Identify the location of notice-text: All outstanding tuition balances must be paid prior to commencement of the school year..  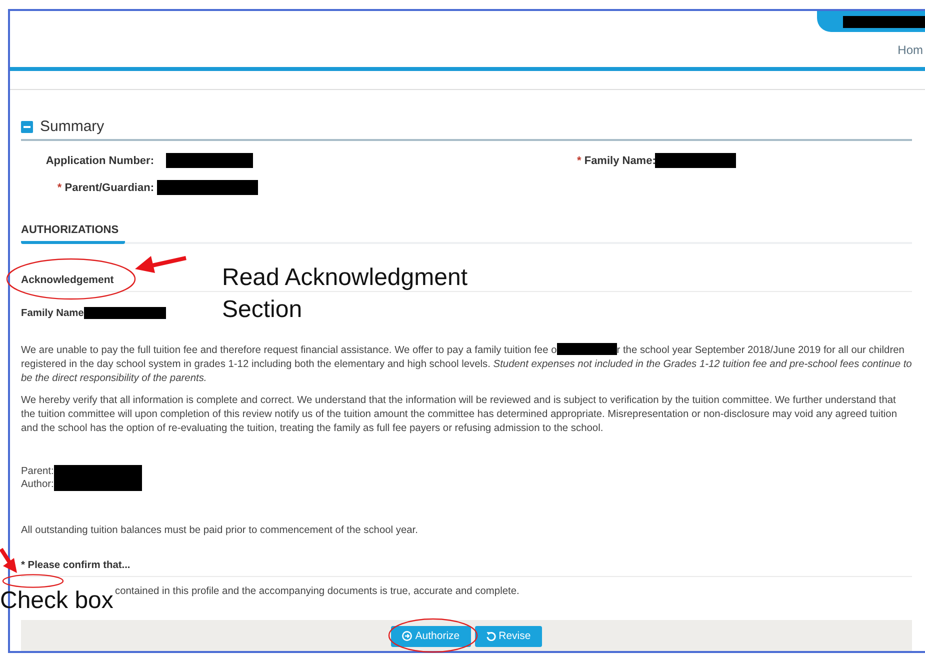
(220, 531).